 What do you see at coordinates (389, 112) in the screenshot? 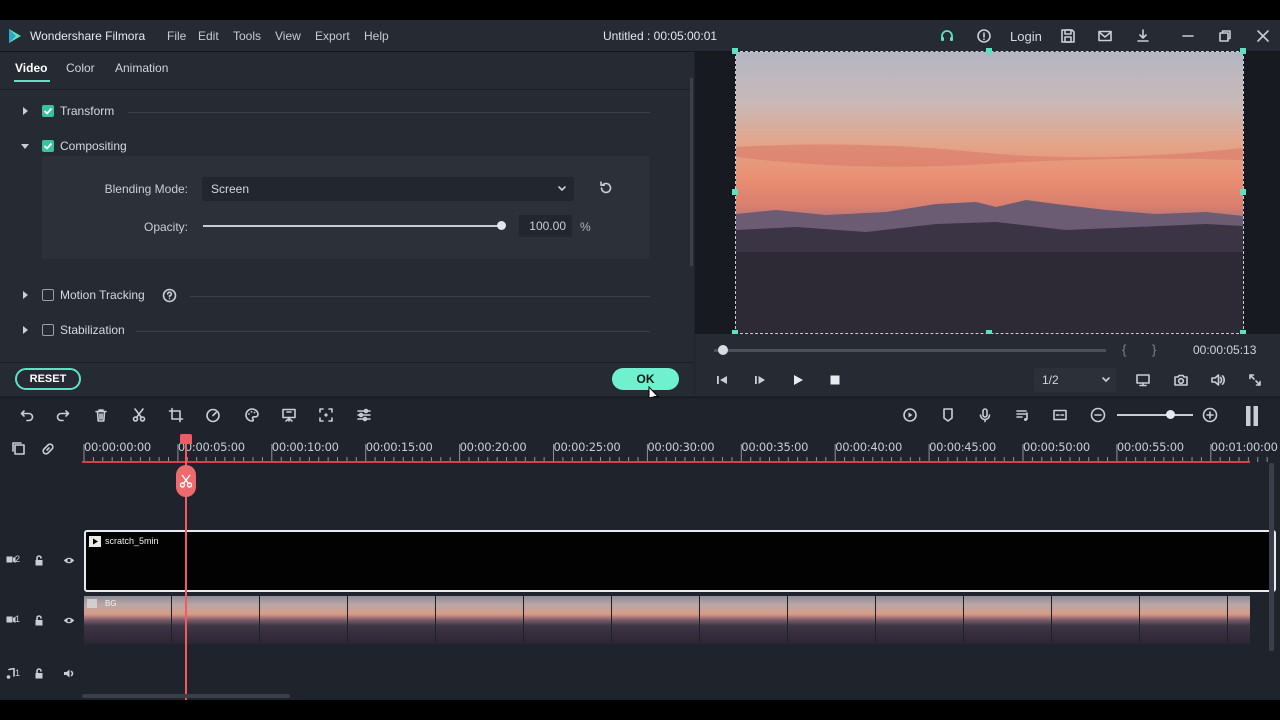
I see `section-divider` at bounding box center [389, 112].